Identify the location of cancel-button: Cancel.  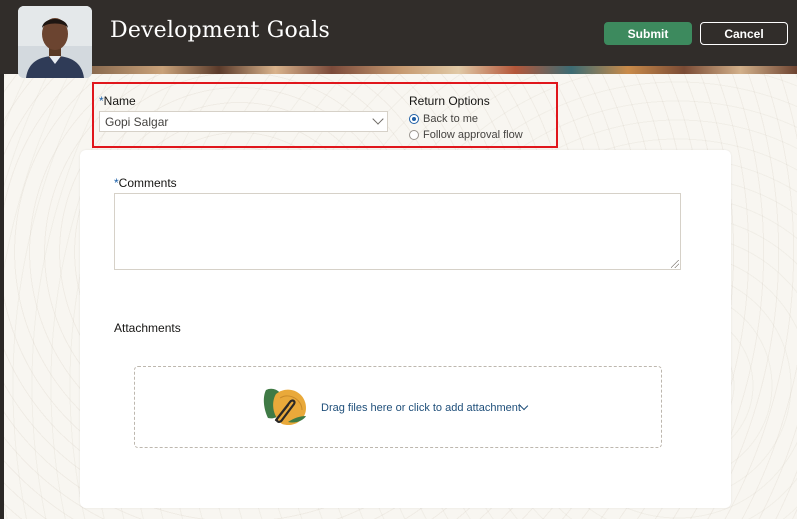
(744, 33).